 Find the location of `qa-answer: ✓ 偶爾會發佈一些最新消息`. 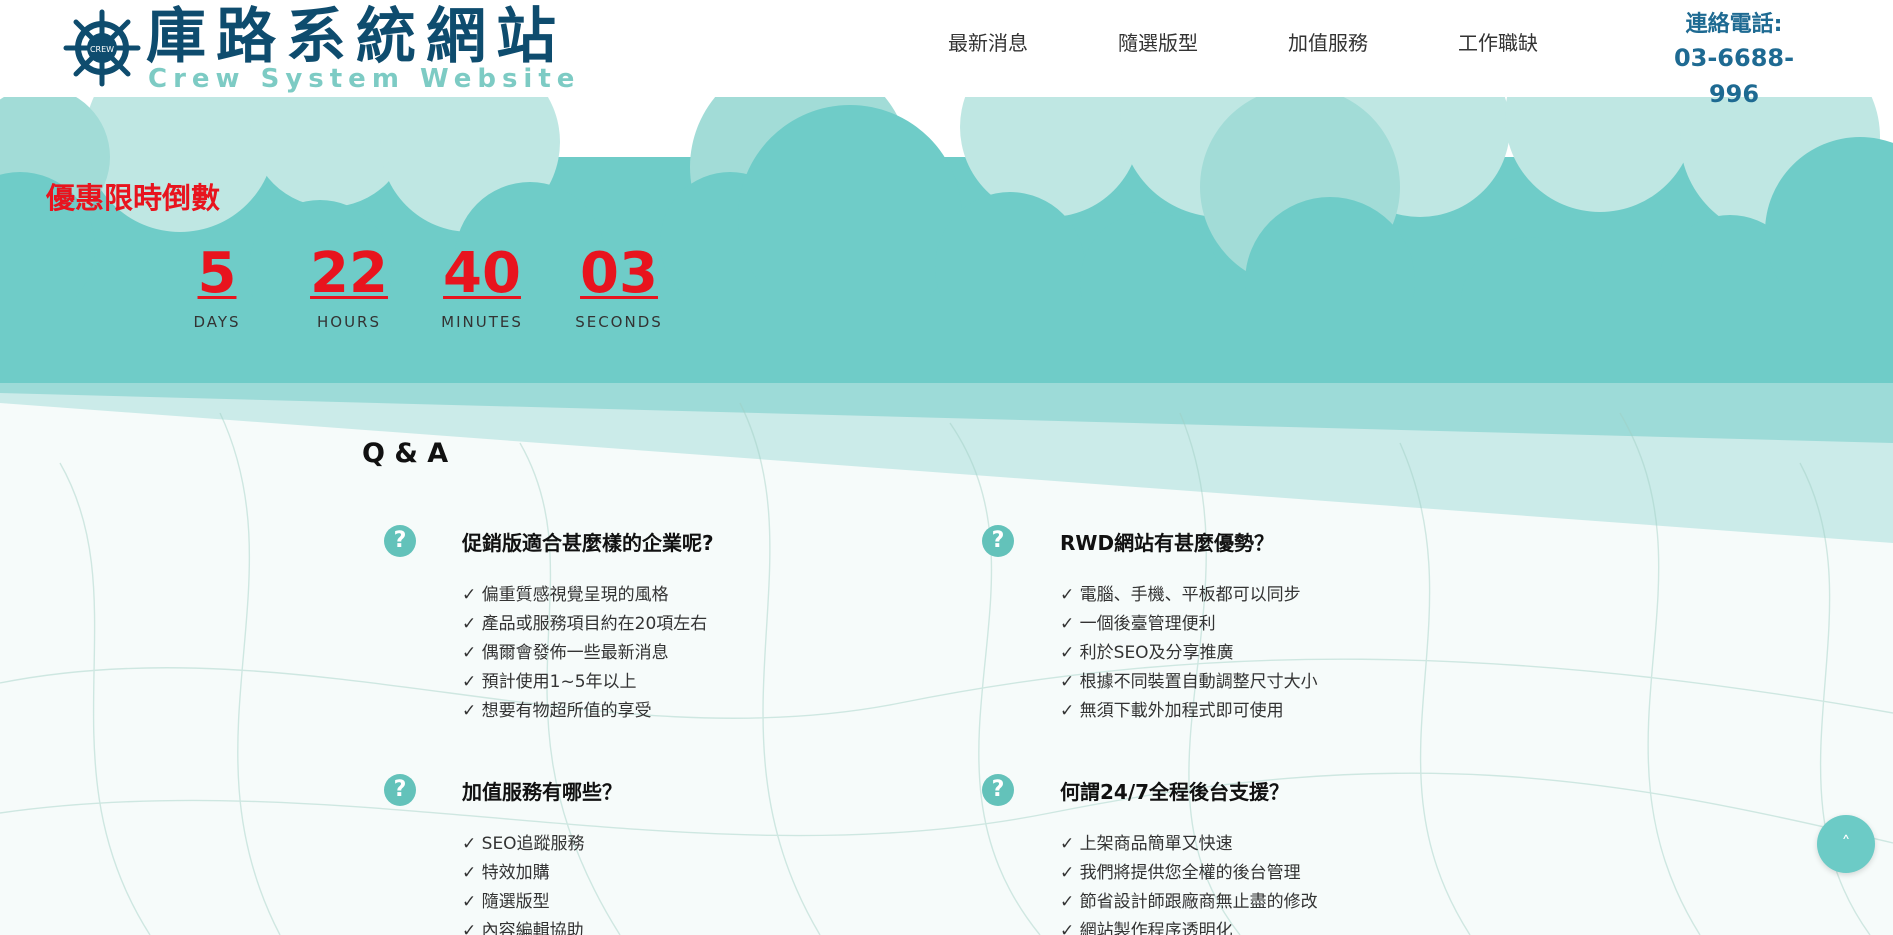

qa-answer: ✓ 偶爾會發佈一些最新消息 is located at coordinates (565, 653).